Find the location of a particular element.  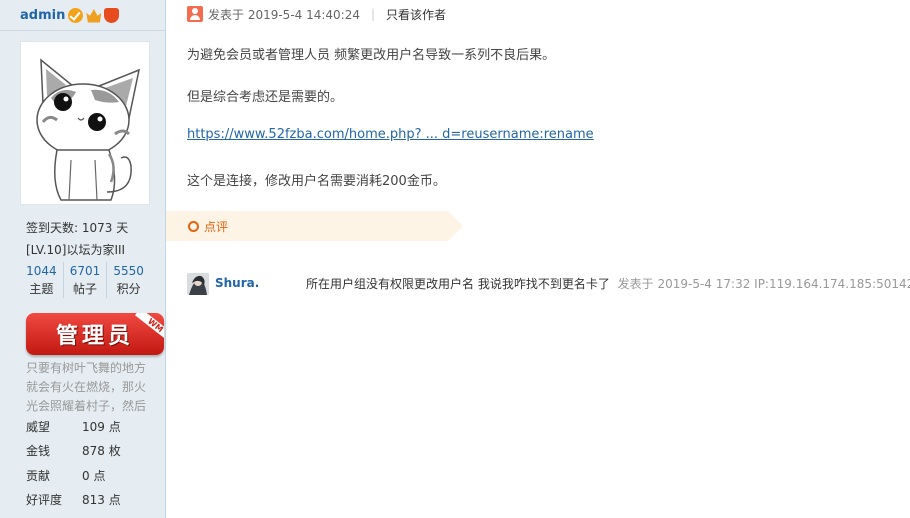

profile-row-prestige: 威望 109 点 is located at coordinates (91, 427).